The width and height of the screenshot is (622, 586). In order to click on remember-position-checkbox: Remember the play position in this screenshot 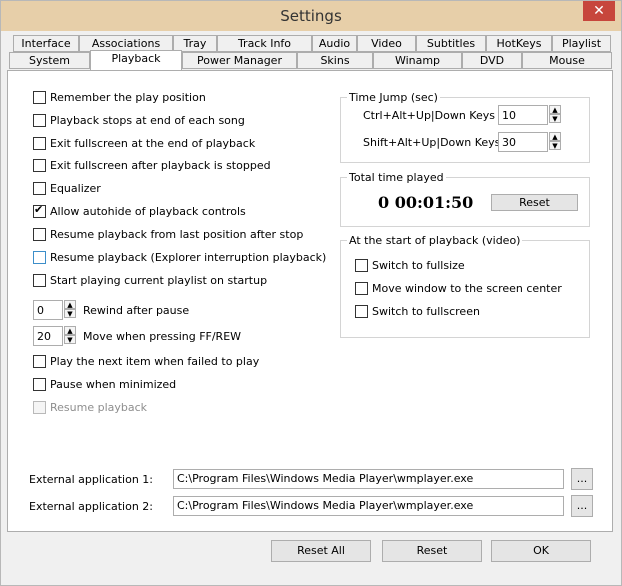, I will do `click(119, 98)`.